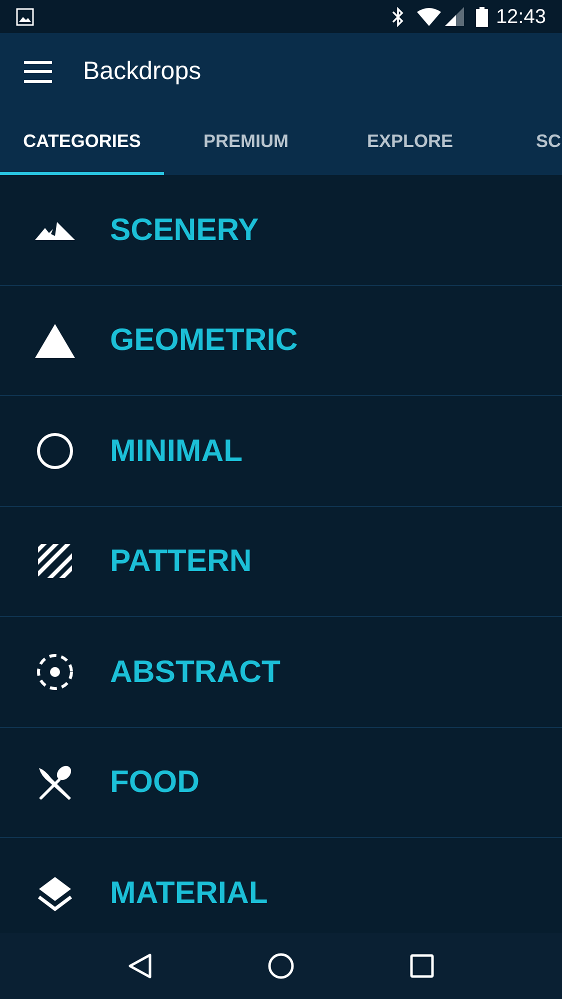 This screenshot has width=562, height=999. Describe the element at coordinates (25, 17) in the screenshot. I see `image-icon` at that location.